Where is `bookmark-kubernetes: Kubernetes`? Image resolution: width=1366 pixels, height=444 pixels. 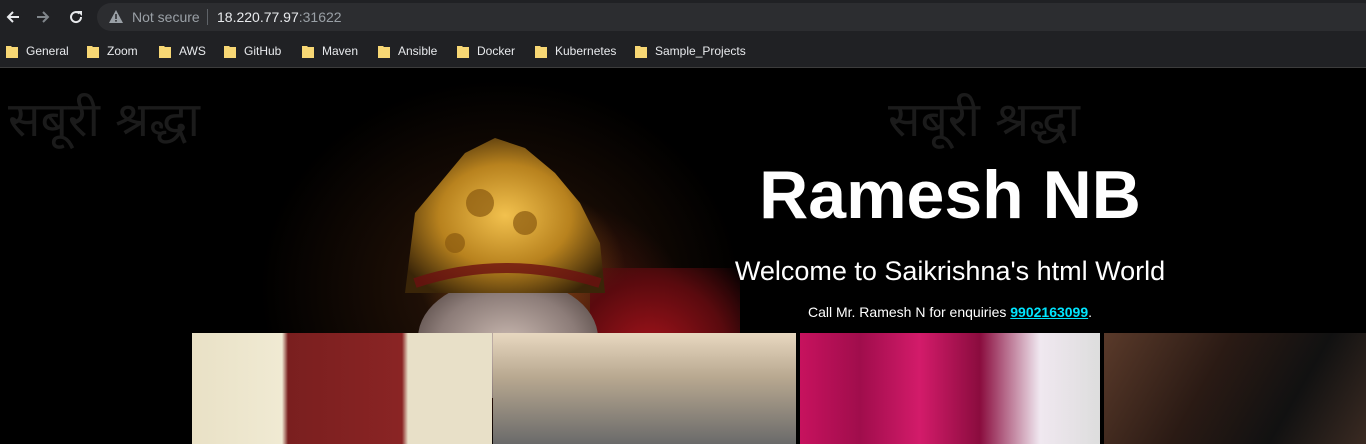 bookmark-kubernetes: Kubernetes is located at coordinates (575, 51).